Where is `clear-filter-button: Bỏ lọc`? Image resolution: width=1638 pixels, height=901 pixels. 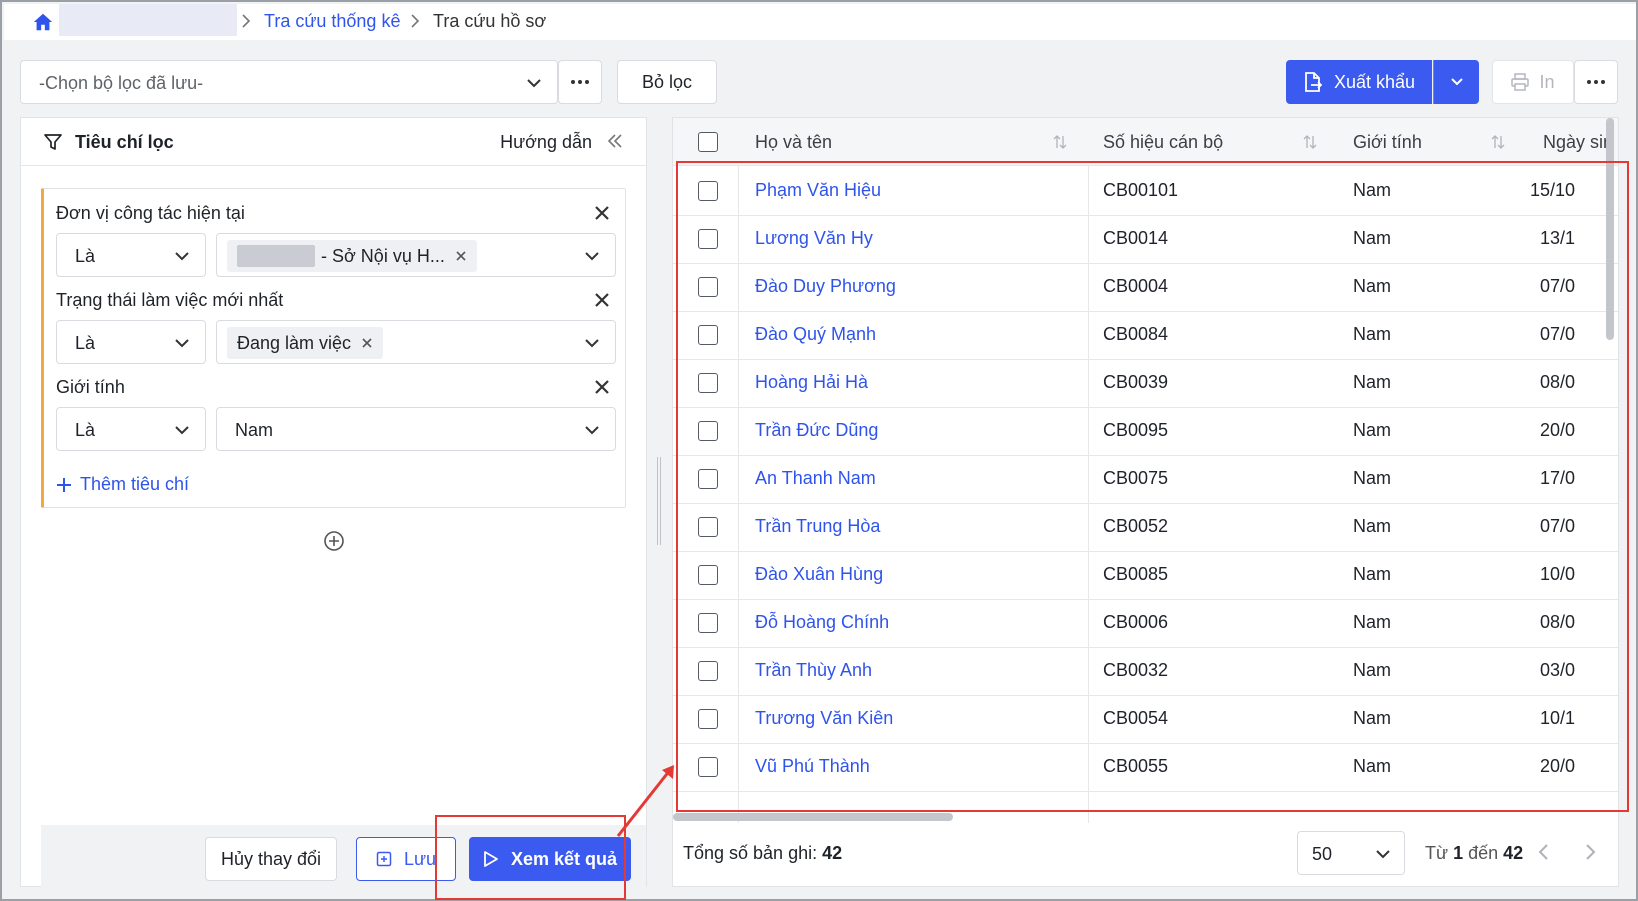 clear-filter-button: Bỏ lọc is located at coordinates (667, 82).